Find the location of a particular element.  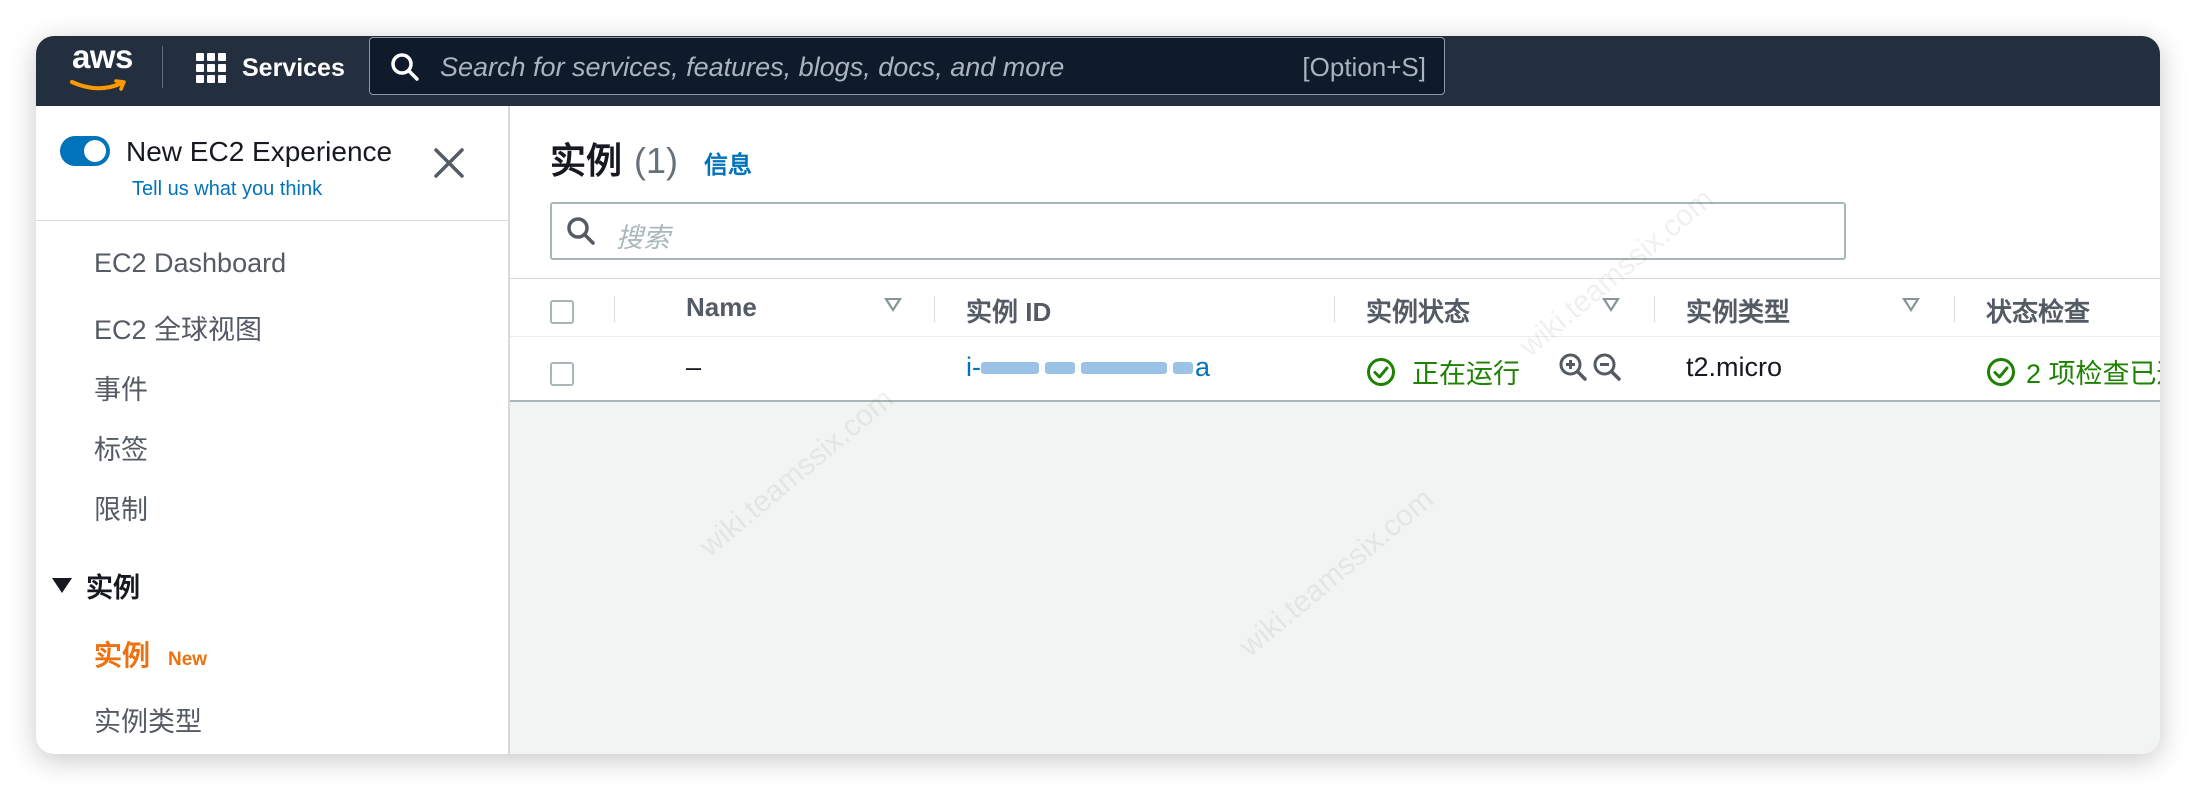

column-header-instance-id: 实例 ID is located at coordinates (1008, 310).